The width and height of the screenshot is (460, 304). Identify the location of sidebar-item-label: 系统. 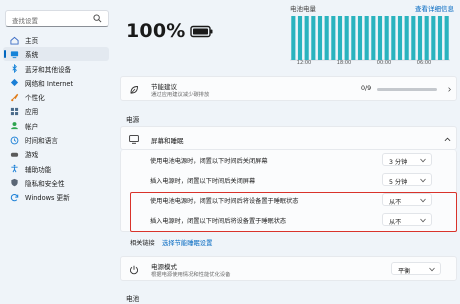
(32, 55).